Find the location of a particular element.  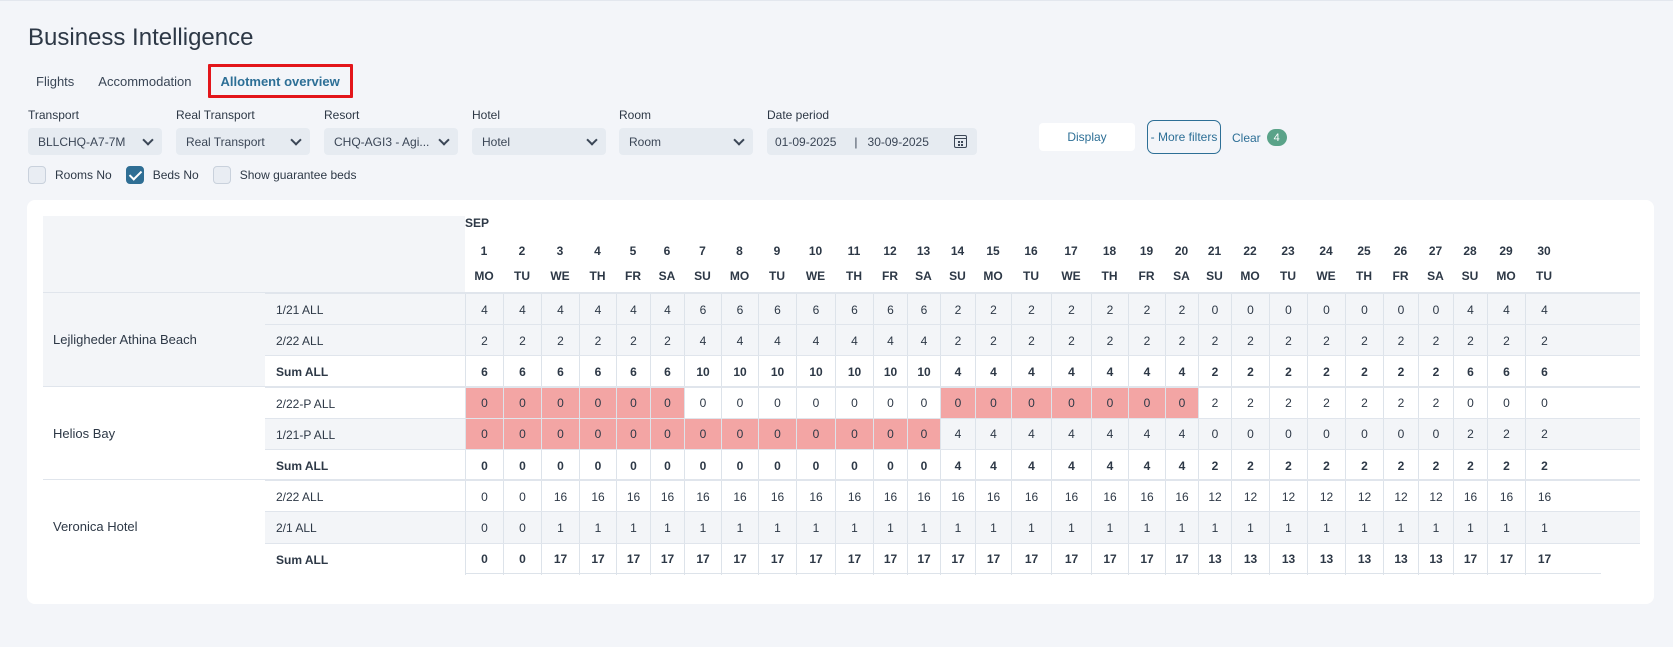

display-button: Display is located at coordinates (1087, 137).